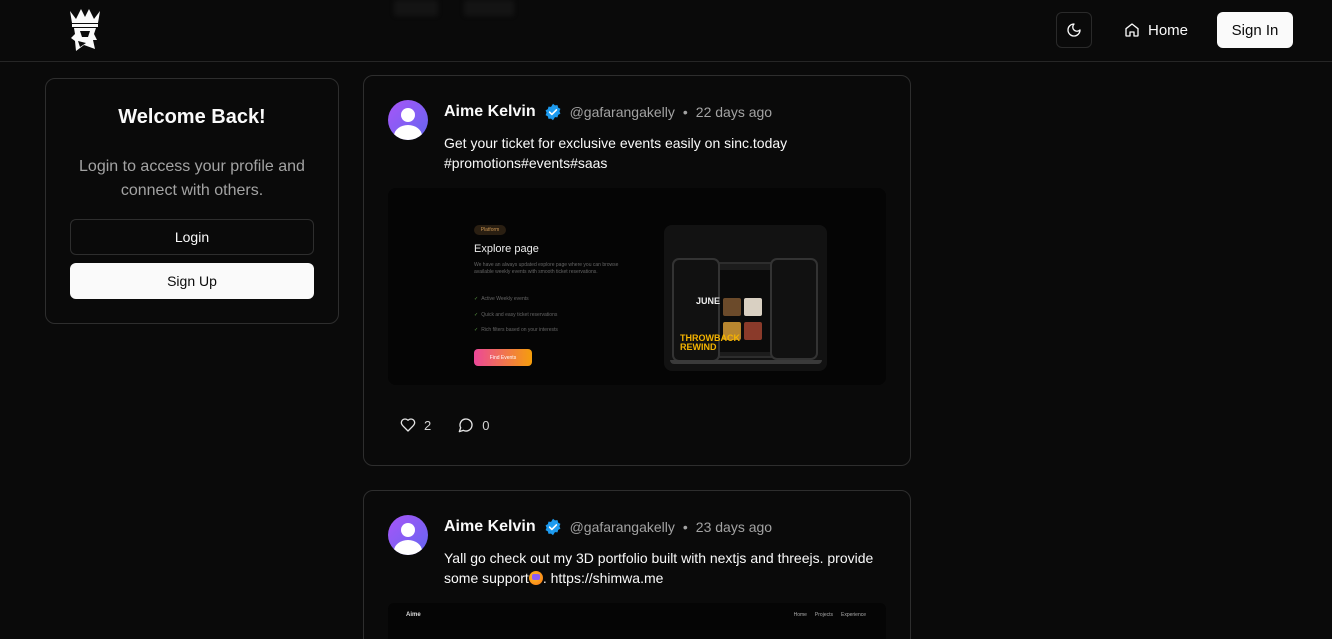  What do you see at coordinates (413, 615) in the screenshot?
I see `media-brand: Aime` at bounding box center [413, 615].